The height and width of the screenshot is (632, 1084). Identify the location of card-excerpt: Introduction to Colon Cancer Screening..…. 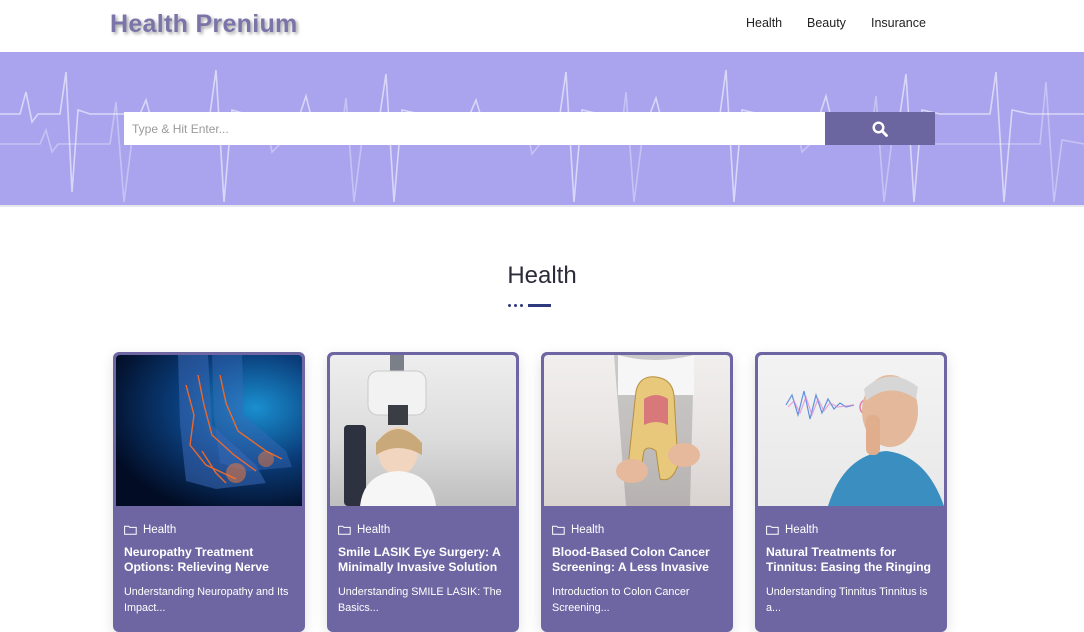
(621, 600).